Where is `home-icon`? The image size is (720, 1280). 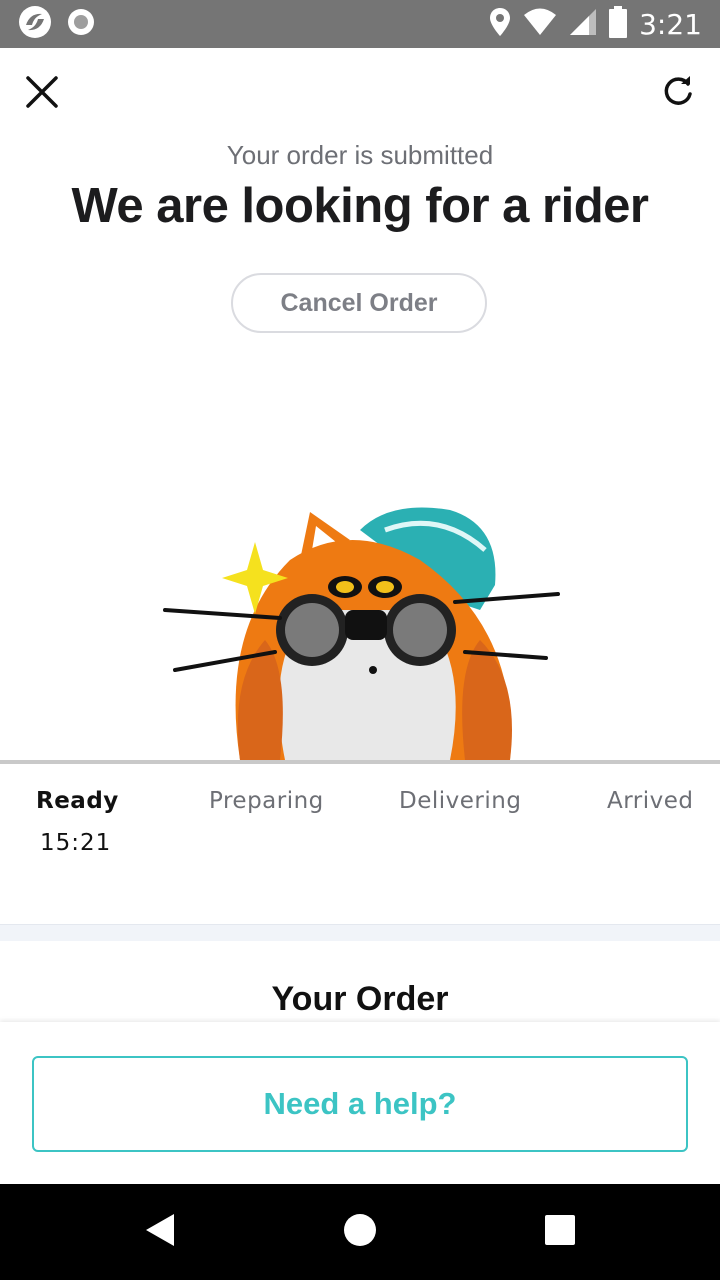 home-icon is located at coordinates (360, 1232).